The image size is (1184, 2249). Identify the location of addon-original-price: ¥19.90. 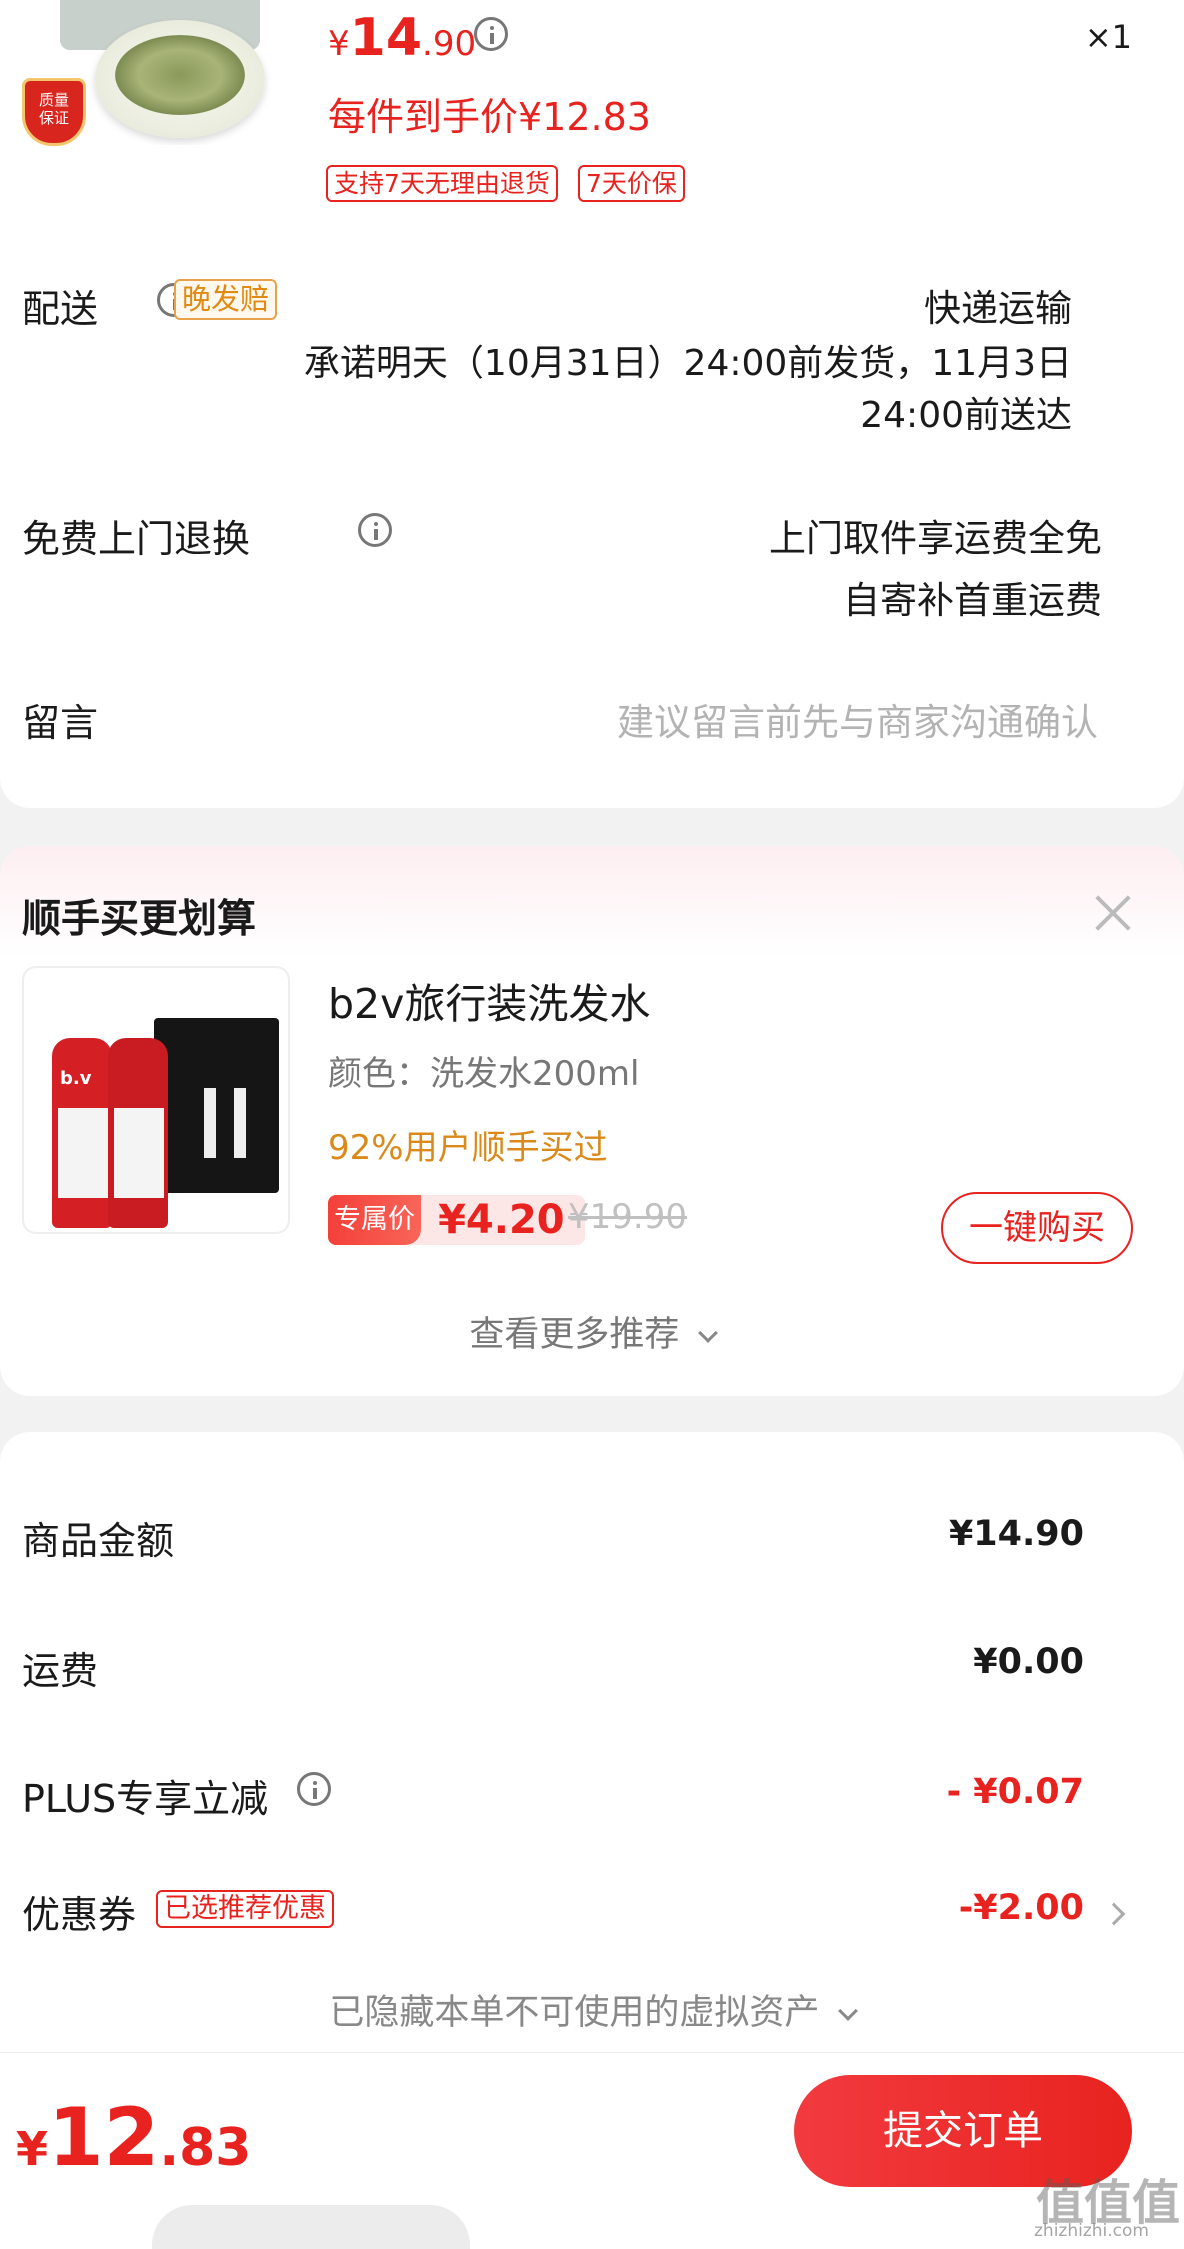
(627, 1217).